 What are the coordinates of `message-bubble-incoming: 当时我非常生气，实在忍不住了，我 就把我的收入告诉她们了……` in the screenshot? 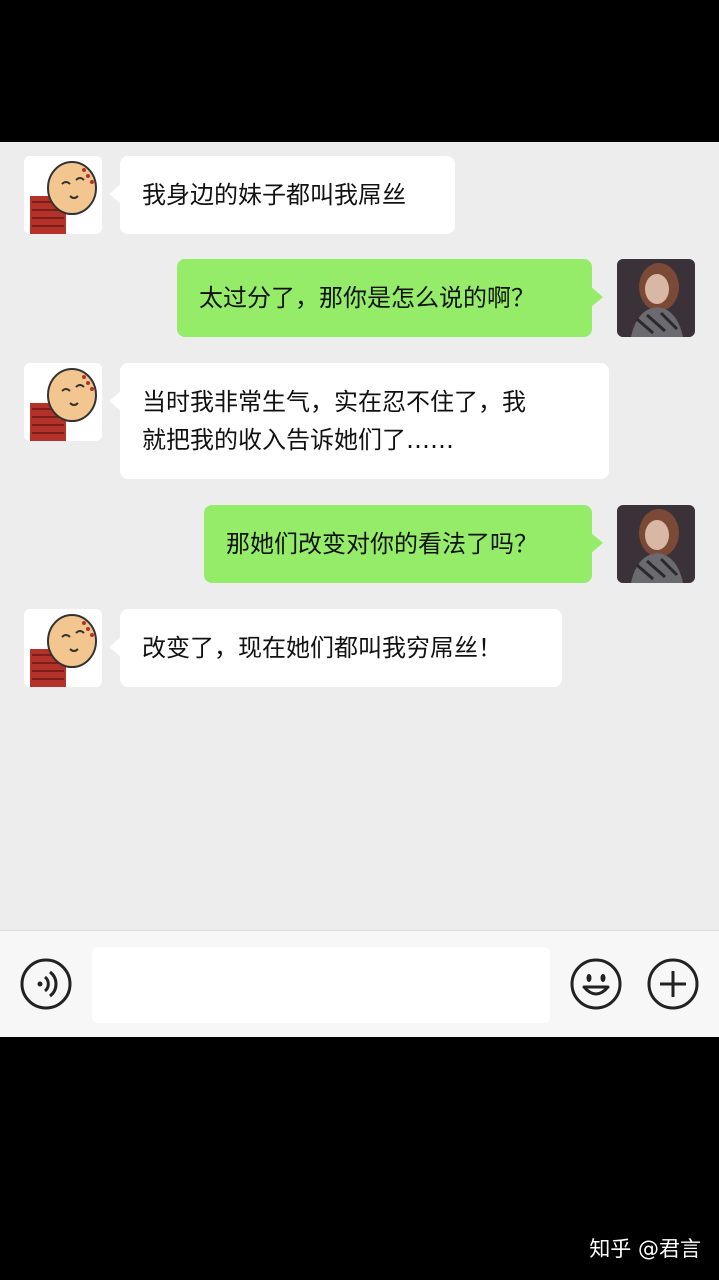 It's located at (359, 421).